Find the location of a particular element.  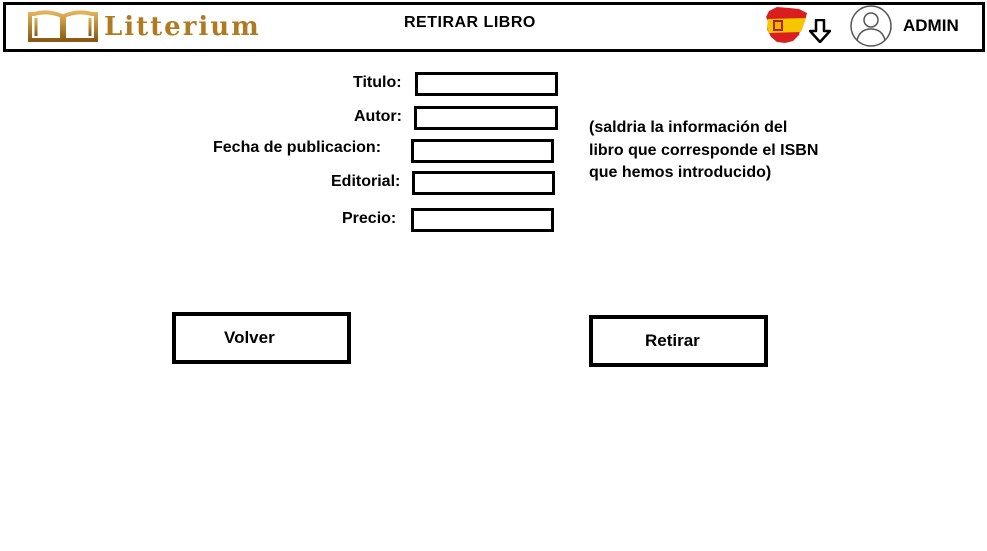

language-selector is located at coordinates (786, 28).